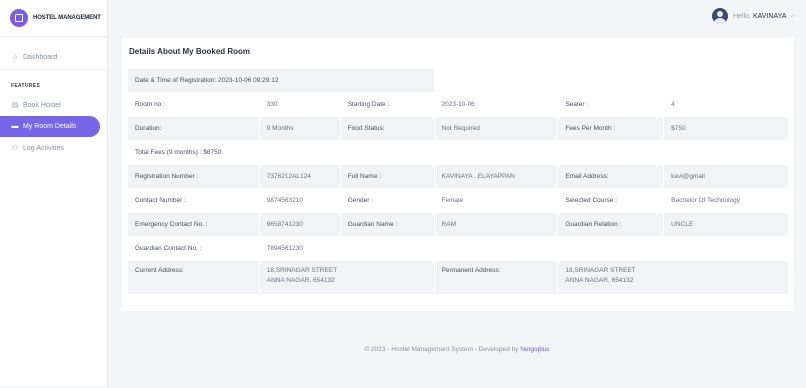 The width and height of the screenshot is (806, 388). What do you see at coordinates (299, 176) in the screenshot?
I see `reg-no-value: 7376212AL124` at bounding box center [299, 176].